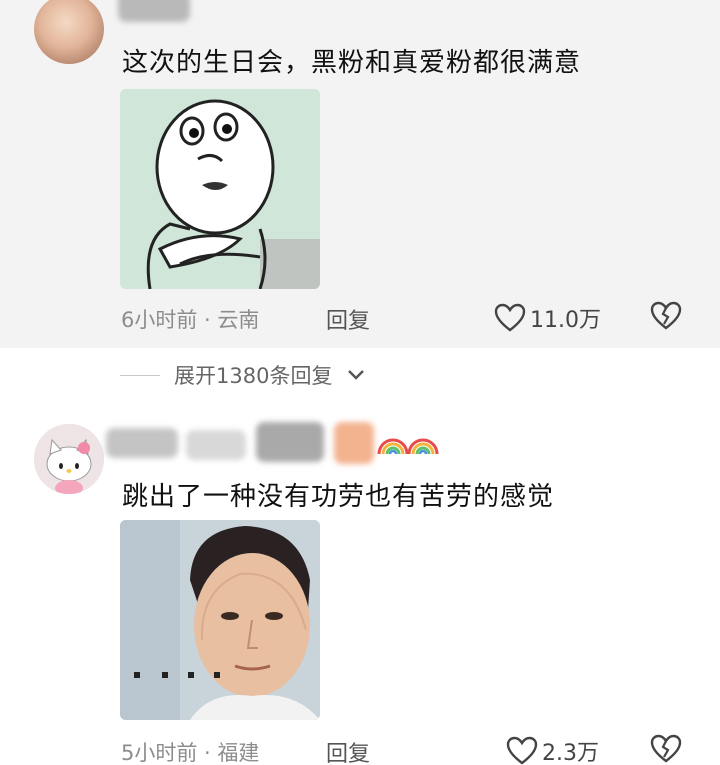  I want to click on like-button: 2.3万, so click(552, 750).